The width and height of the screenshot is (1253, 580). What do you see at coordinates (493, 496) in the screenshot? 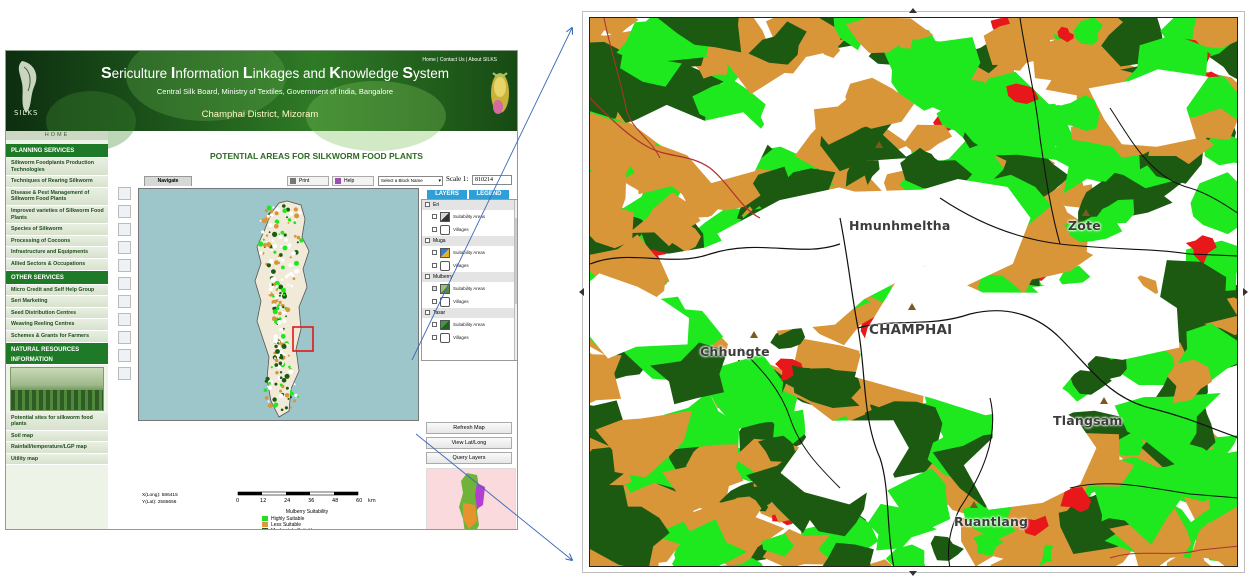
I see `connector-line-bottom` at bounding box center [493, 496].